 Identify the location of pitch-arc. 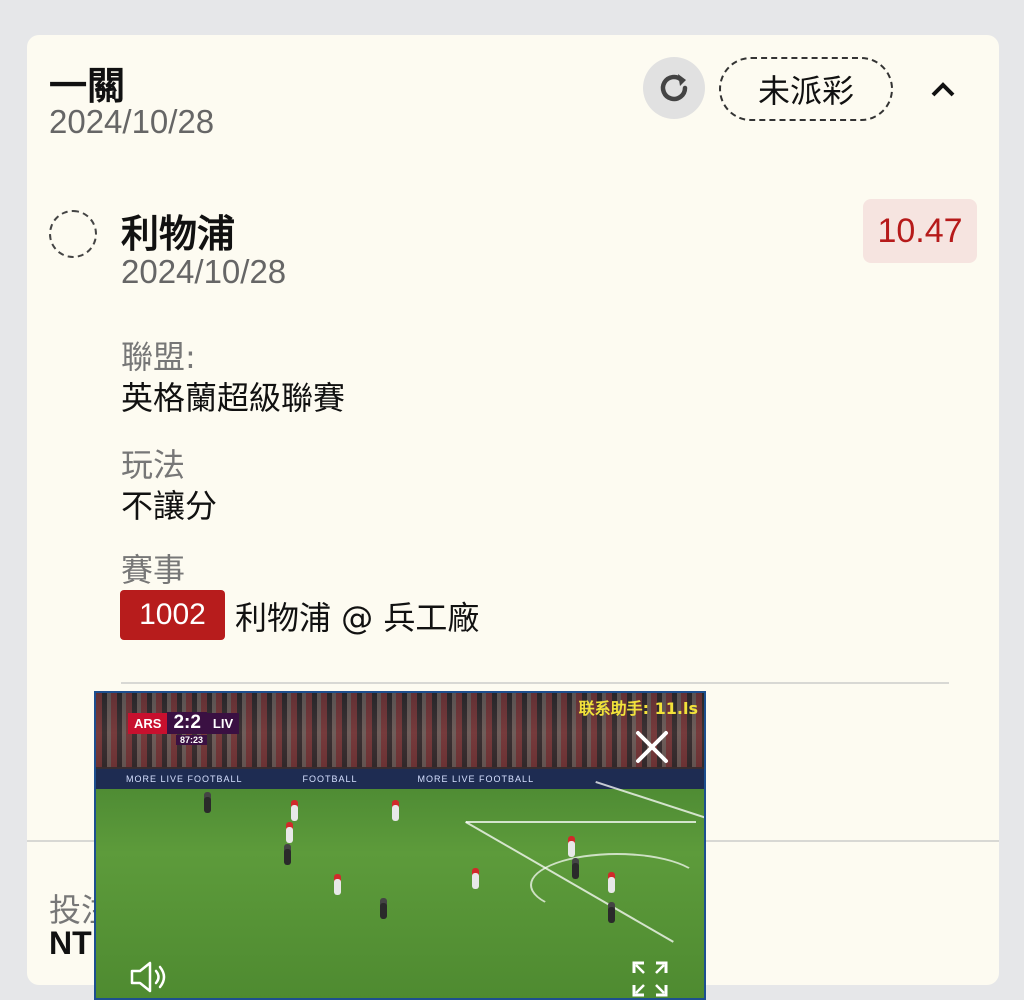
(617, 885).